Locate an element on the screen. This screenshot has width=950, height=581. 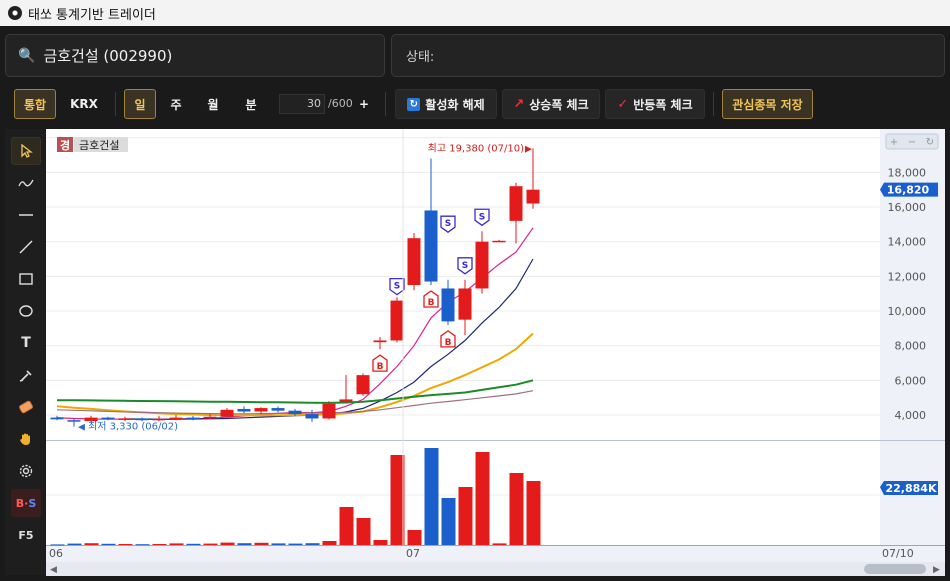
deactivate-button: ↻ 활성화 해제 is located at coordinates (446, 104).